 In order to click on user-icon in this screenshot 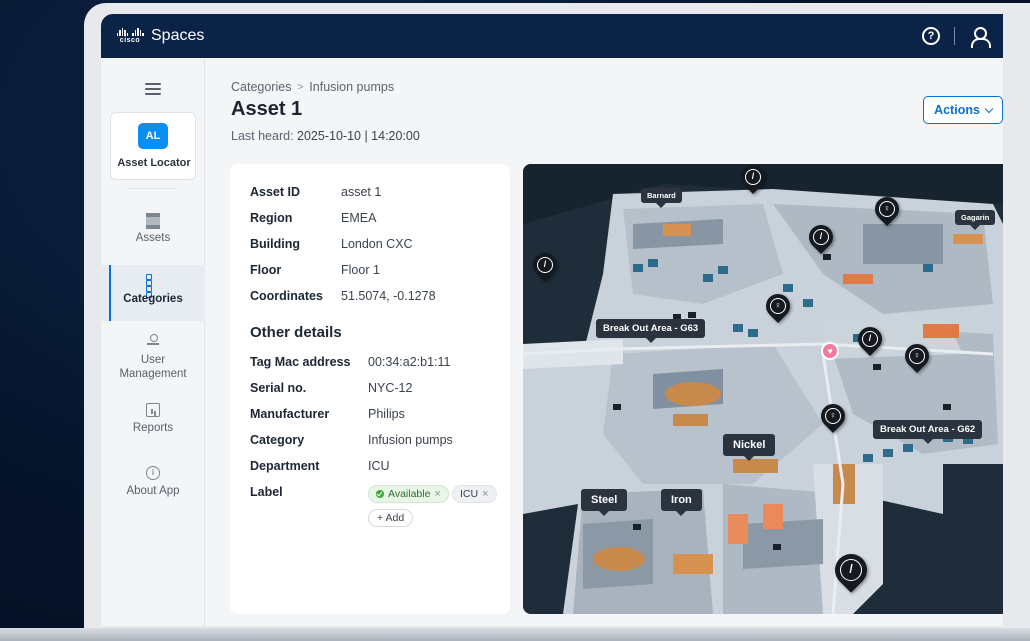, I will do `click(980, 37)`.